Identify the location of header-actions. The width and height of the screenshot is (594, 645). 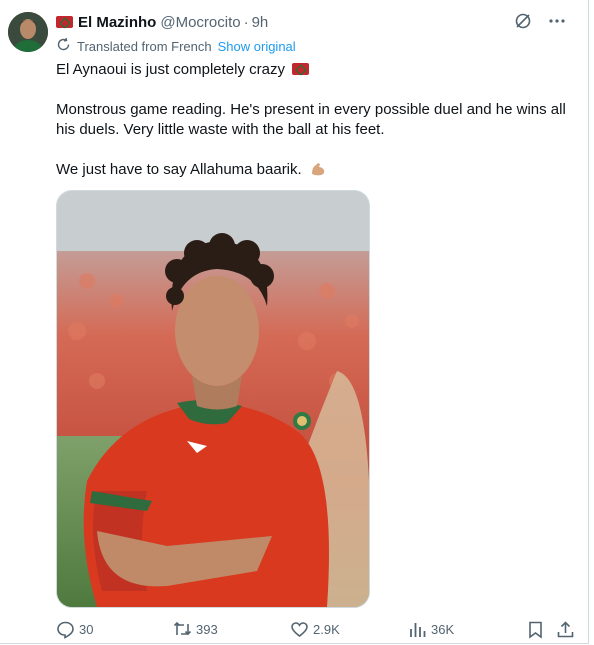
(540, 23).